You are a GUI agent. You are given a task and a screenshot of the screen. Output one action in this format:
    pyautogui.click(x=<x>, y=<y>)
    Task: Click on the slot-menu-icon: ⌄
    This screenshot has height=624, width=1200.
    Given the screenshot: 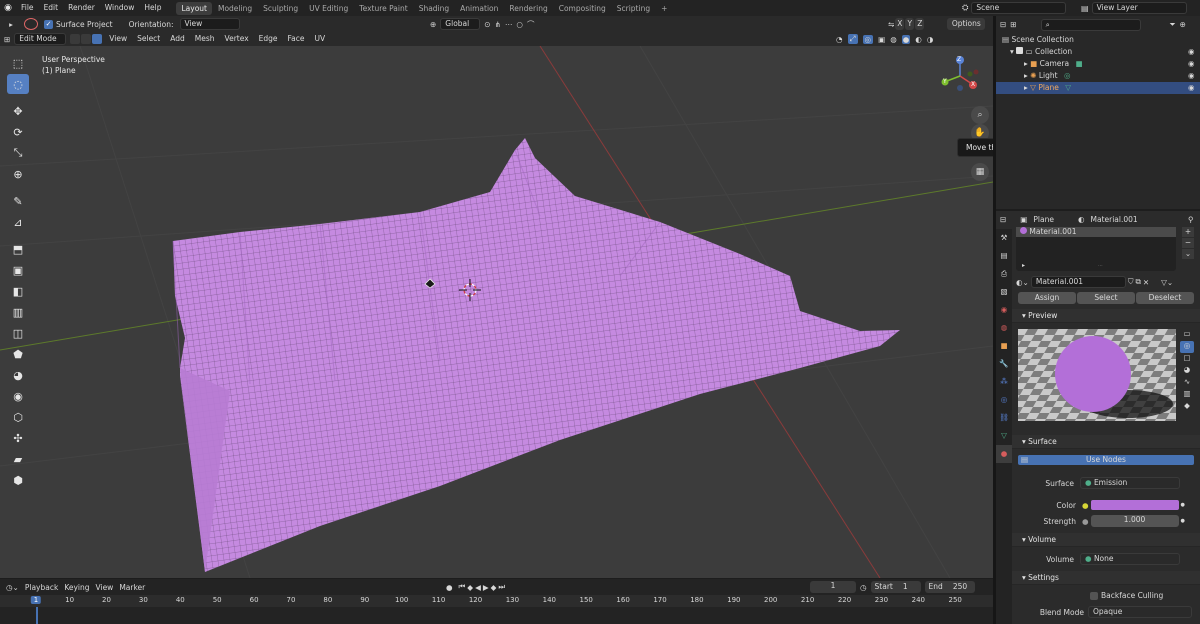 What is the action you would take?
    pyautogui.click(x=1188, y=254)
    